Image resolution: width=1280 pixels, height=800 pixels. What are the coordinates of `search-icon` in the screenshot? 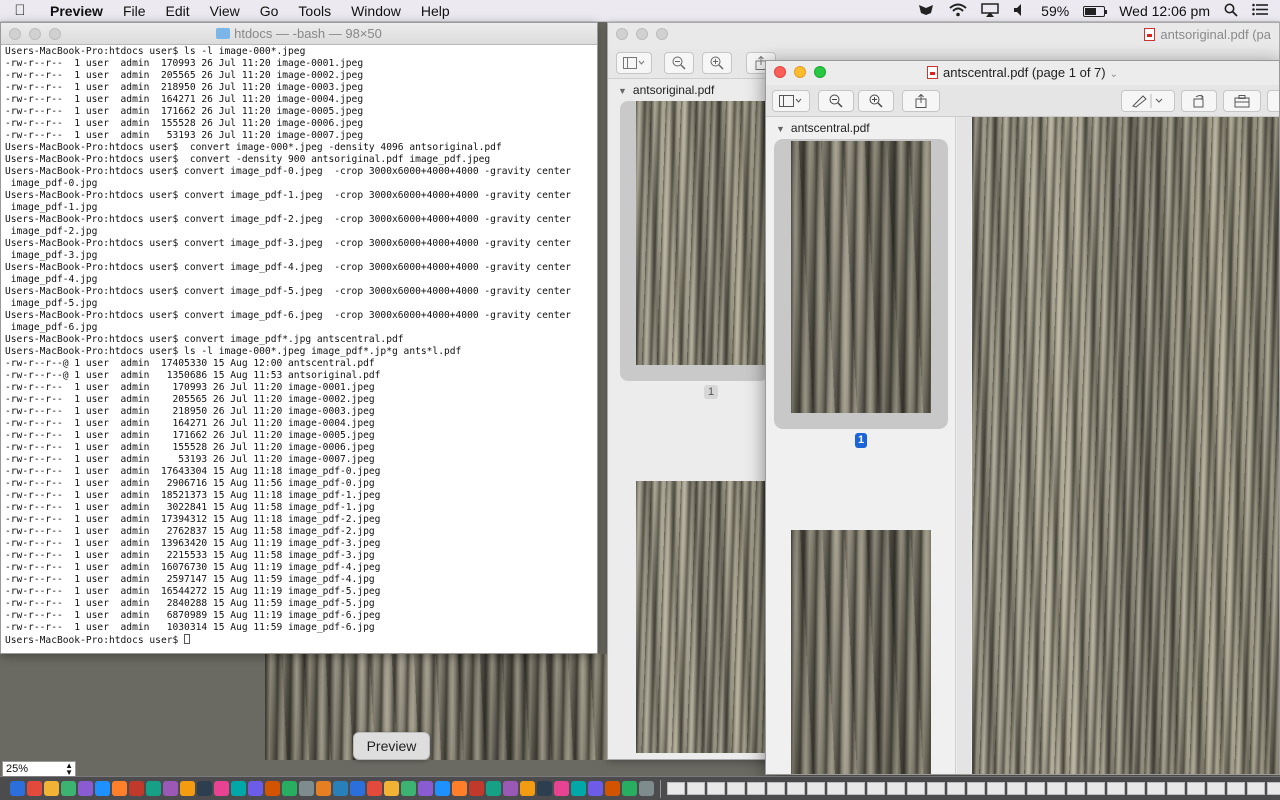 It's located at (1231, 11).